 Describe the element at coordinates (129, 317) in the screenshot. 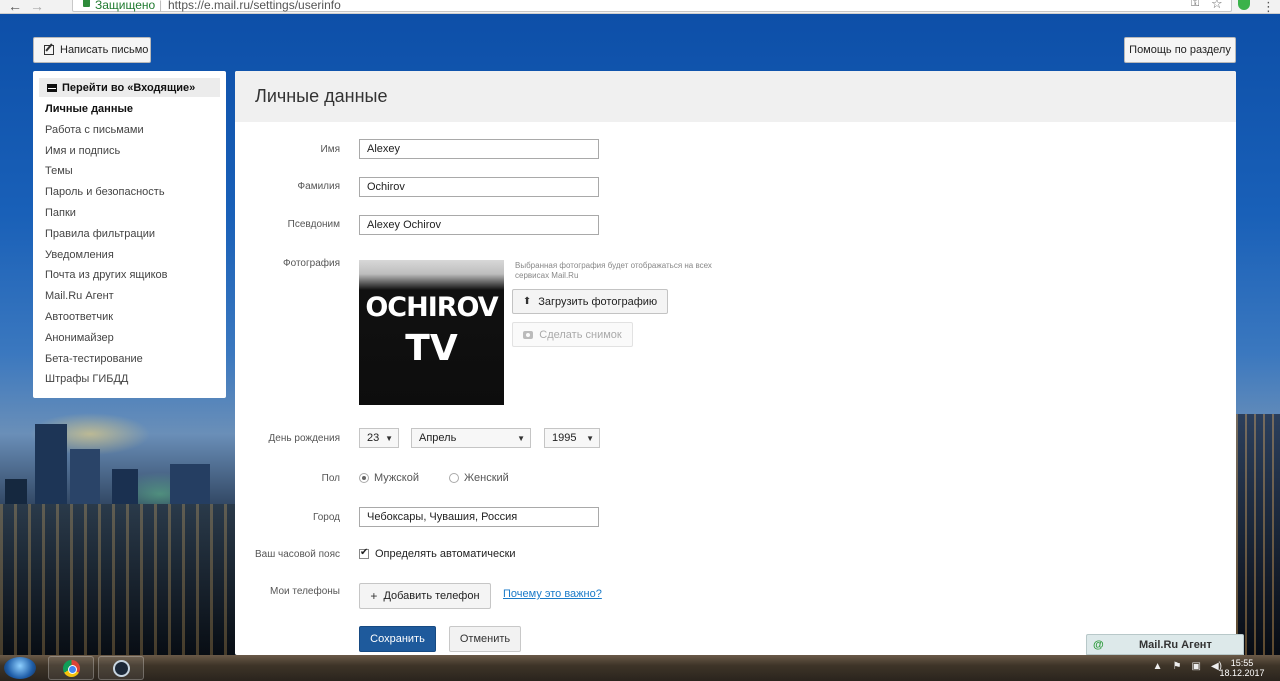

I see `sidebar-item-autoresponder: Автоответчик` at that location.